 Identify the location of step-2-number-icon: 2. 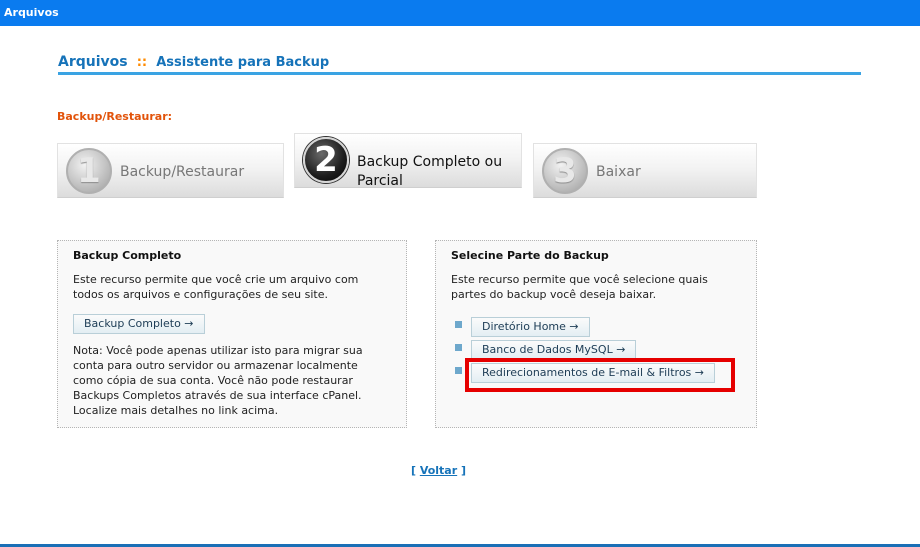
(326, 160).